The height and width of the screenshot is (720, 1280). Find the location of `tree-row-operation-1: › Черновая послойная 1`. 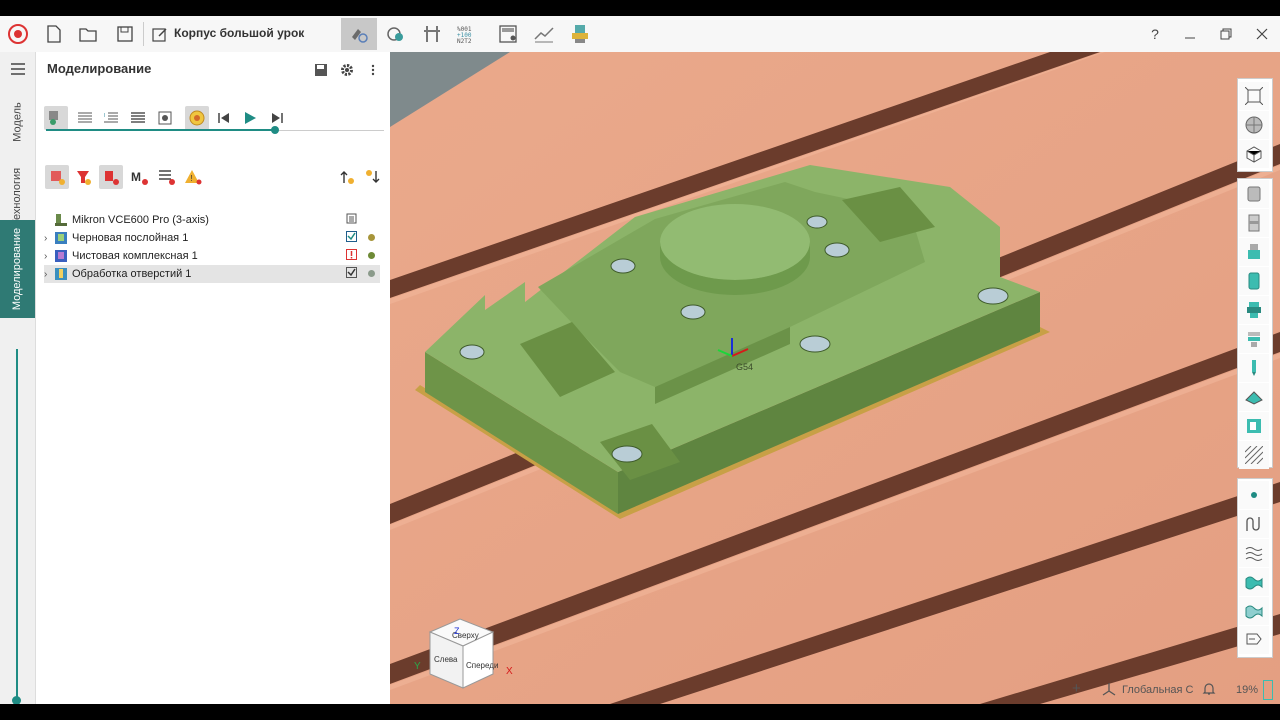

tree-row-operation-1: › Черновая послойная 1 is located at coordinates (212, 238).